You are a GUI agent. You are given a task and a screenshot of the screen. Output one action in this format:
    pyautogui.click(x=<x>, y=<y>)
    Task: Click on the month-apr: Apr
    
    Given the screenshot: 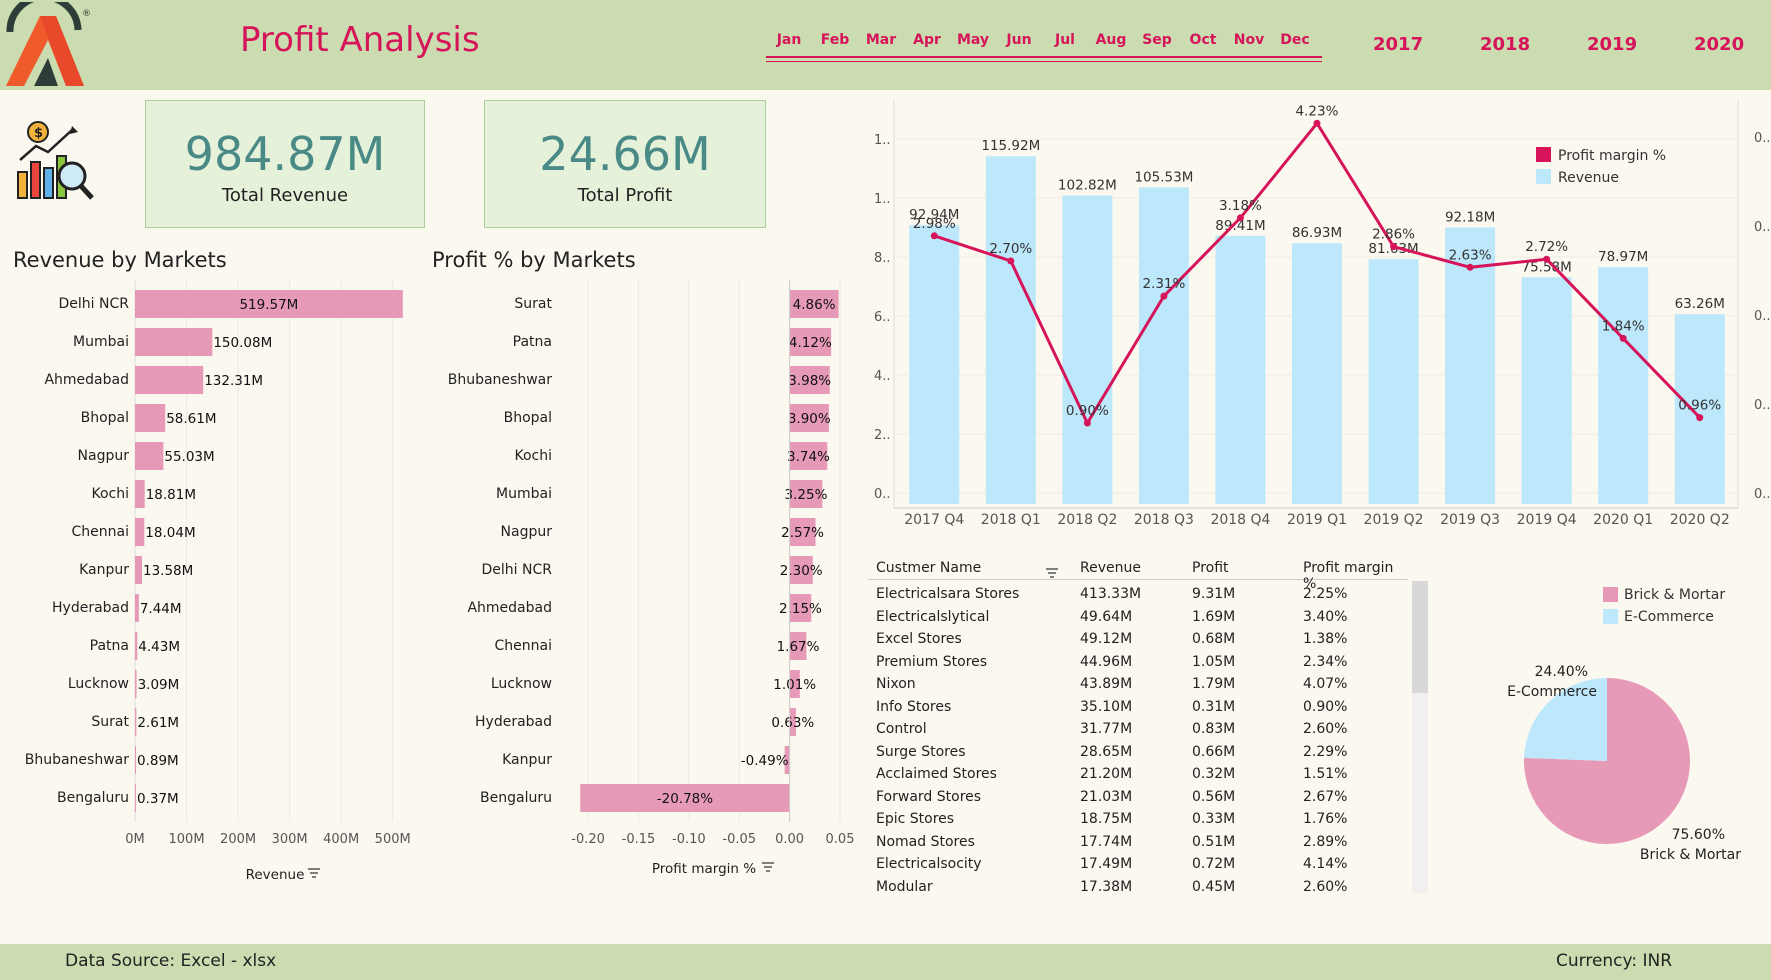 What is the action you would take?
    pyautogui.click(x=927, y=40)
    